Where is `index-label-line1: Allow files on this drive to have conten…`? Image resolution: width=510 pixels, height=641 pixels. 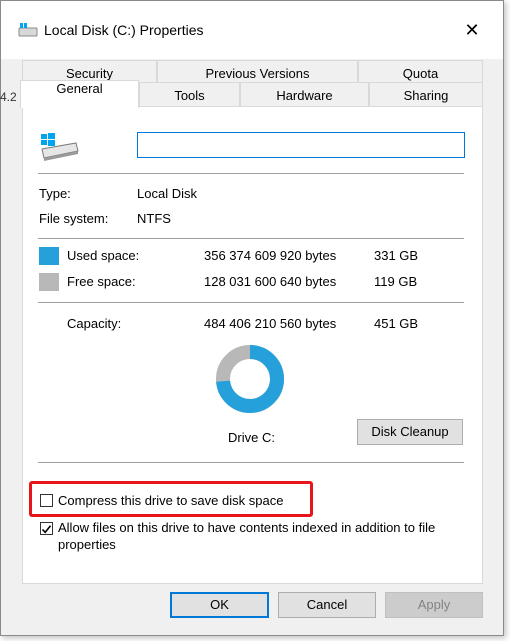
index-label-line1: Allow files on this drive to have conten… is located at coordinates (246, 527).